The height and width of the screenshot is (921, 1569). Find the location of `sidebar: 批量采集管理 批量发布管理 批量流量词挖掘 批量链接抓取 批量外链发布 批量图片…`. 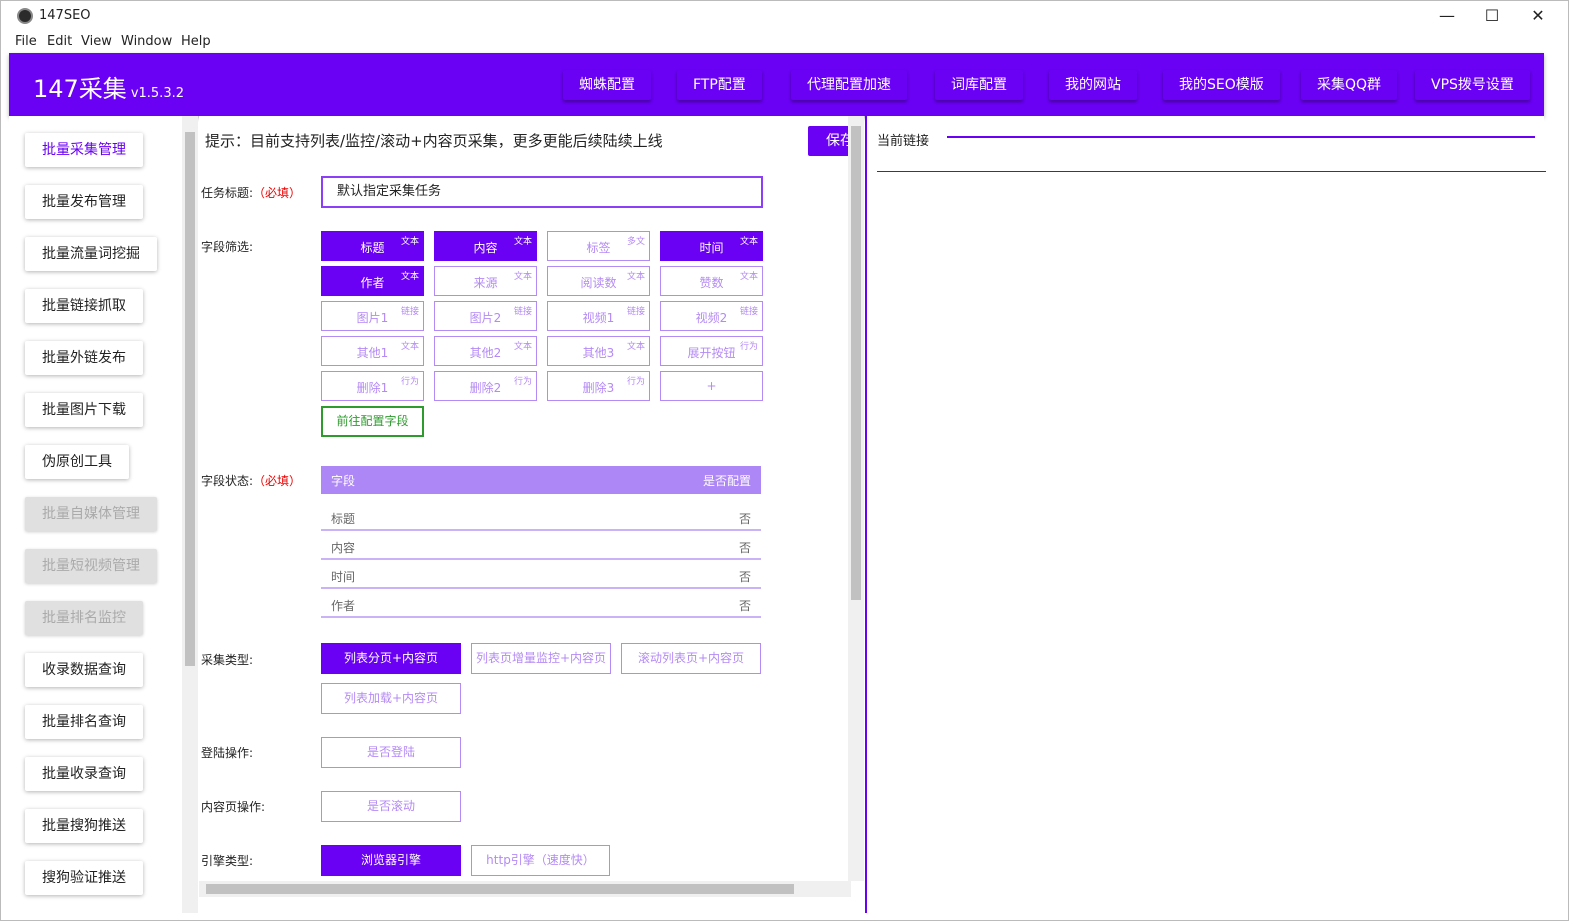

sidebar: 批量采集管理 批量发布管理 批量流量词挖掘 批量链接抓取 批量外链发布 批量图片… is located at coordinates (103, 514).